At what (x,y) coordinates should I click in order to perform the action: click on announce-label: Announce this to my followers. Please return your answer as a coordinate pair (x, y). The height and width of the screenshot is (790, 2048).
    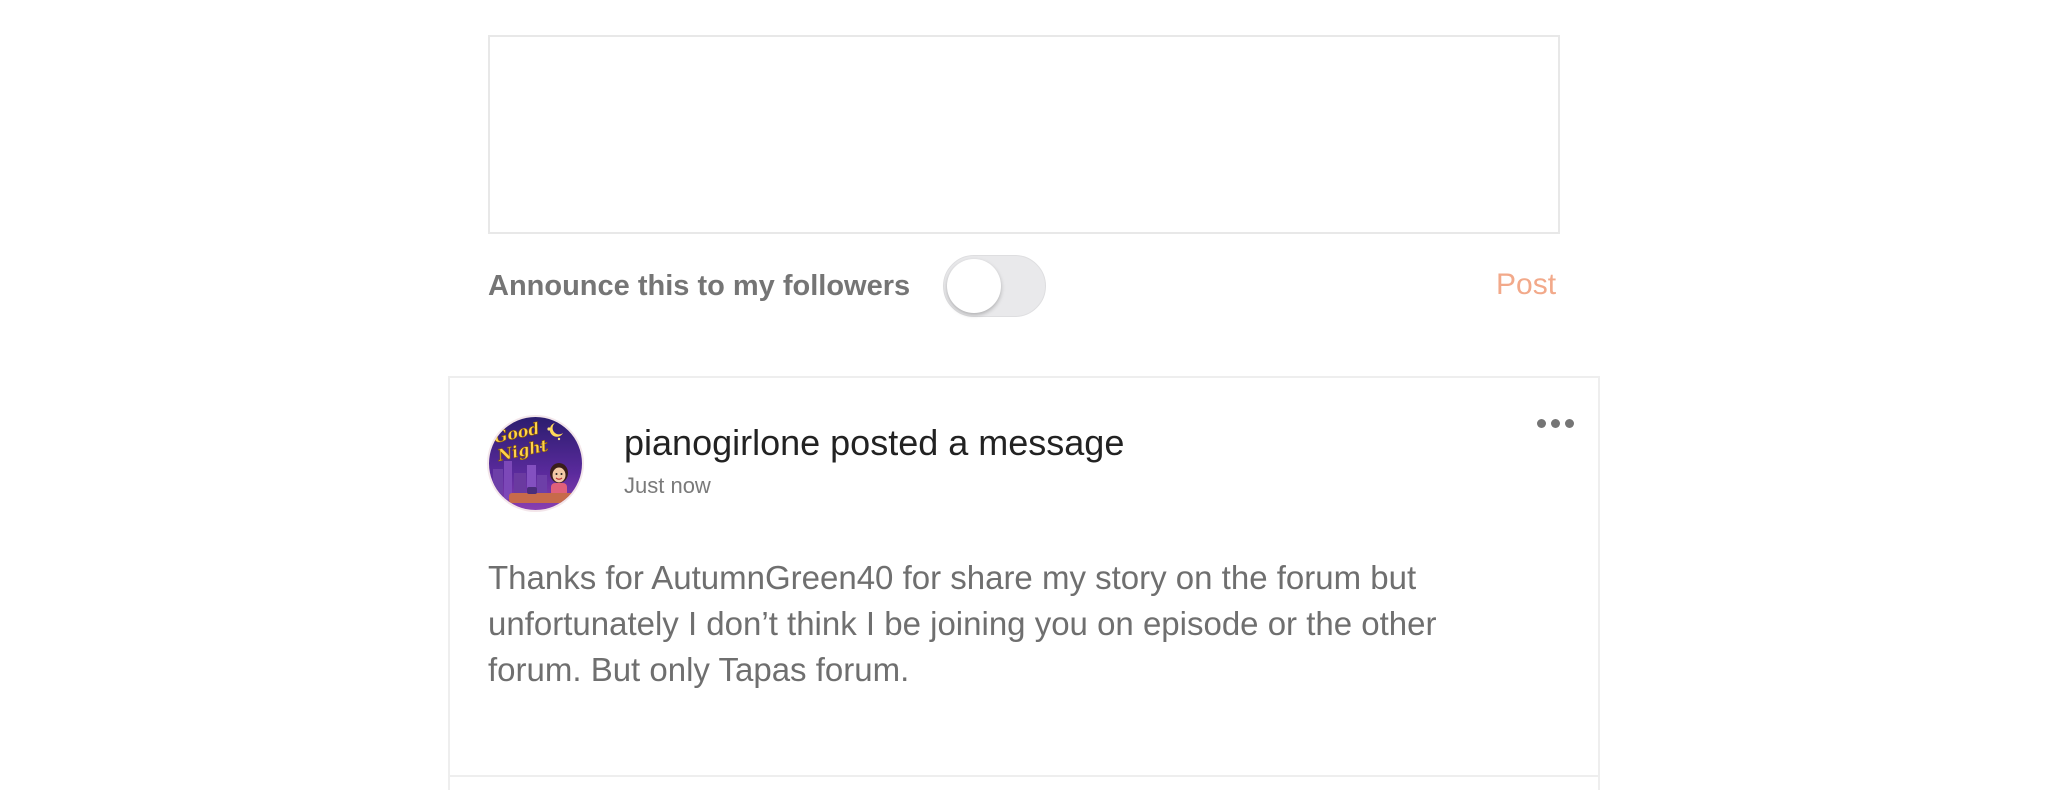
    Looking at the image, I should click on (699, 286).